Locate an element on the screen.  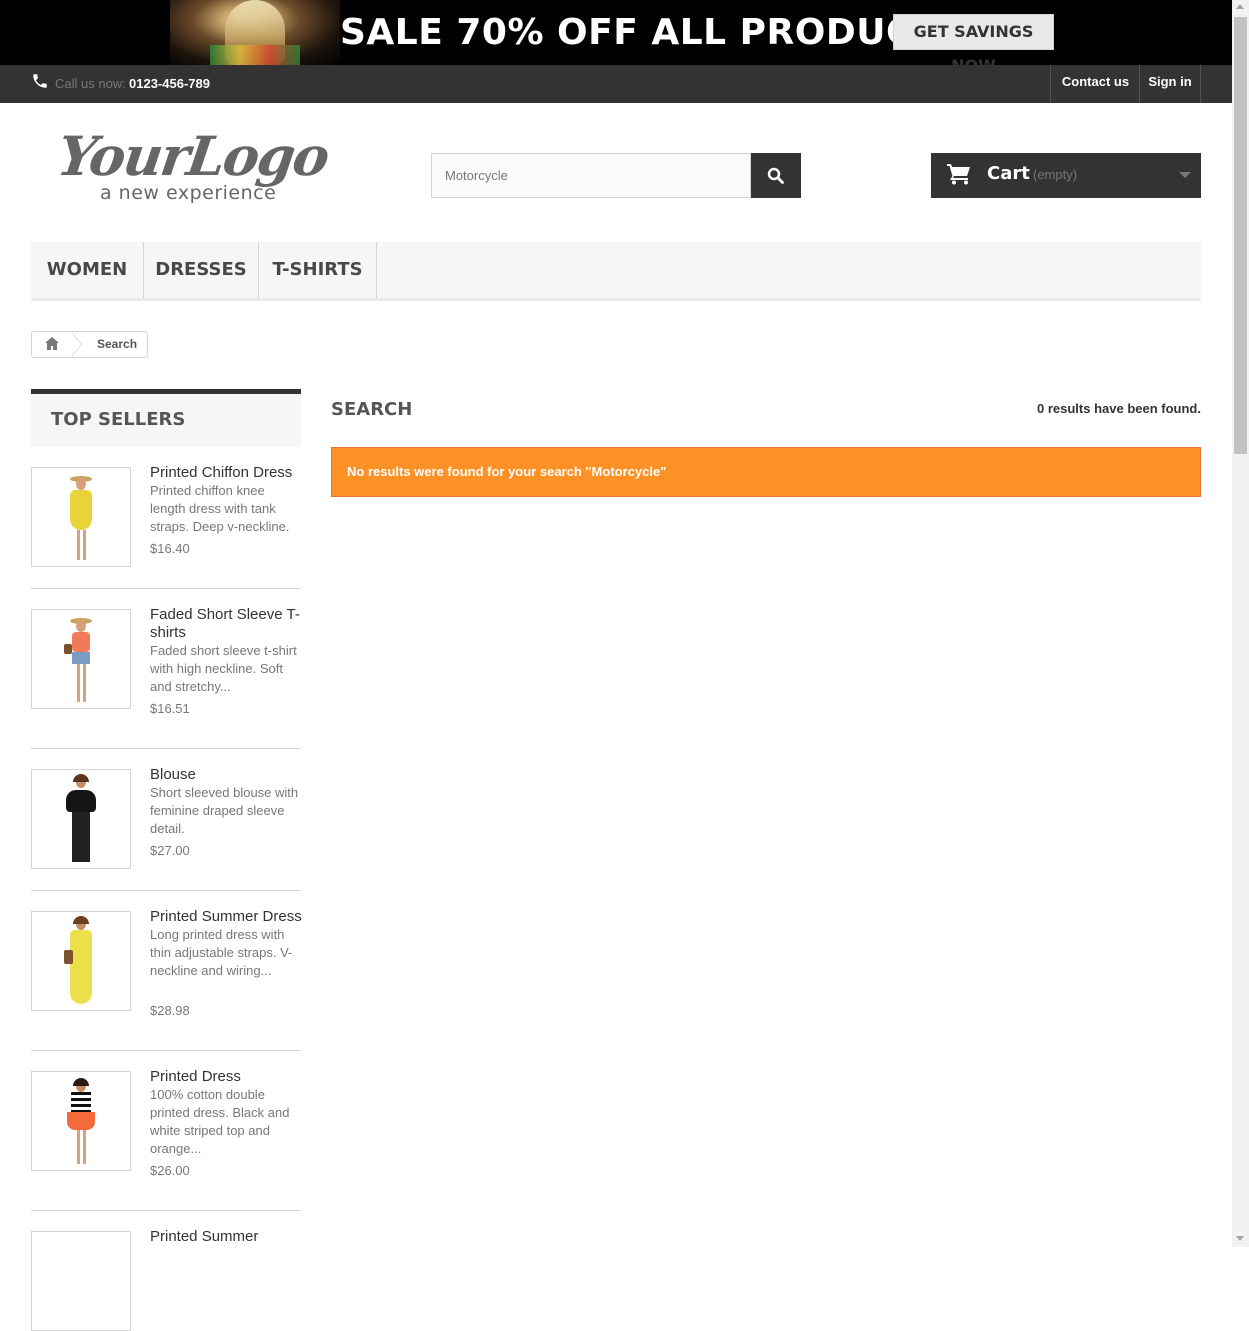
page-scrollbar is located at coordinates (1240, 623).